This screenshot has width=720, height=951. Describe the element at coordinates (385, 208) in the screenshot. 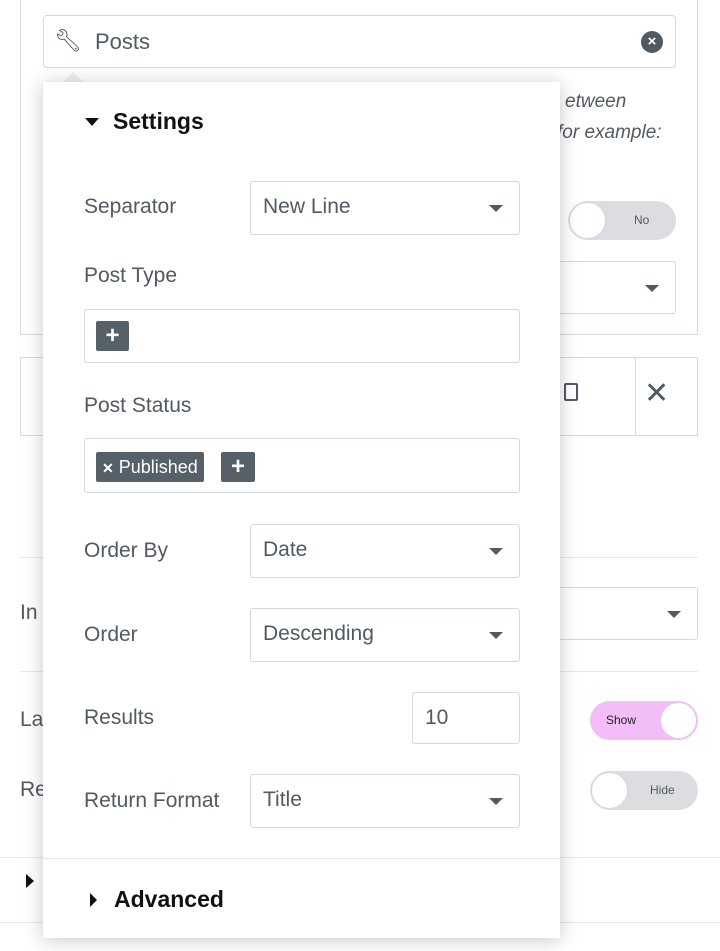

I see `separator-select: New Line` at that location.